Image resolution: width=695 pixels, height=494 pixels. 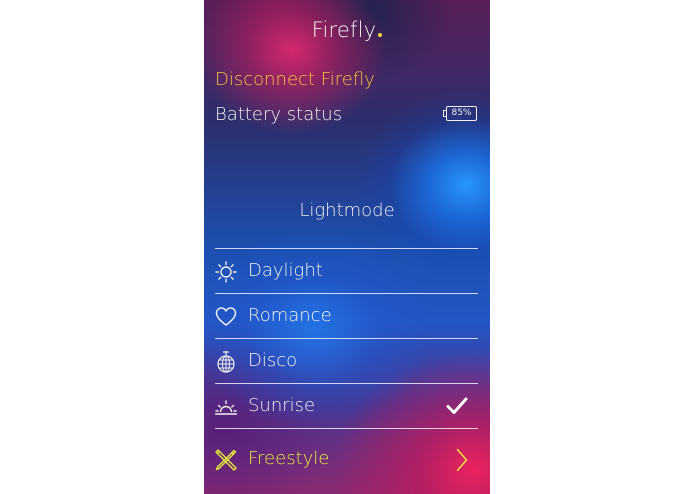 What do you see at coordinates (380, 35) in the screenshot?
I see `app-title-dot` at bounding box center [380, 35].